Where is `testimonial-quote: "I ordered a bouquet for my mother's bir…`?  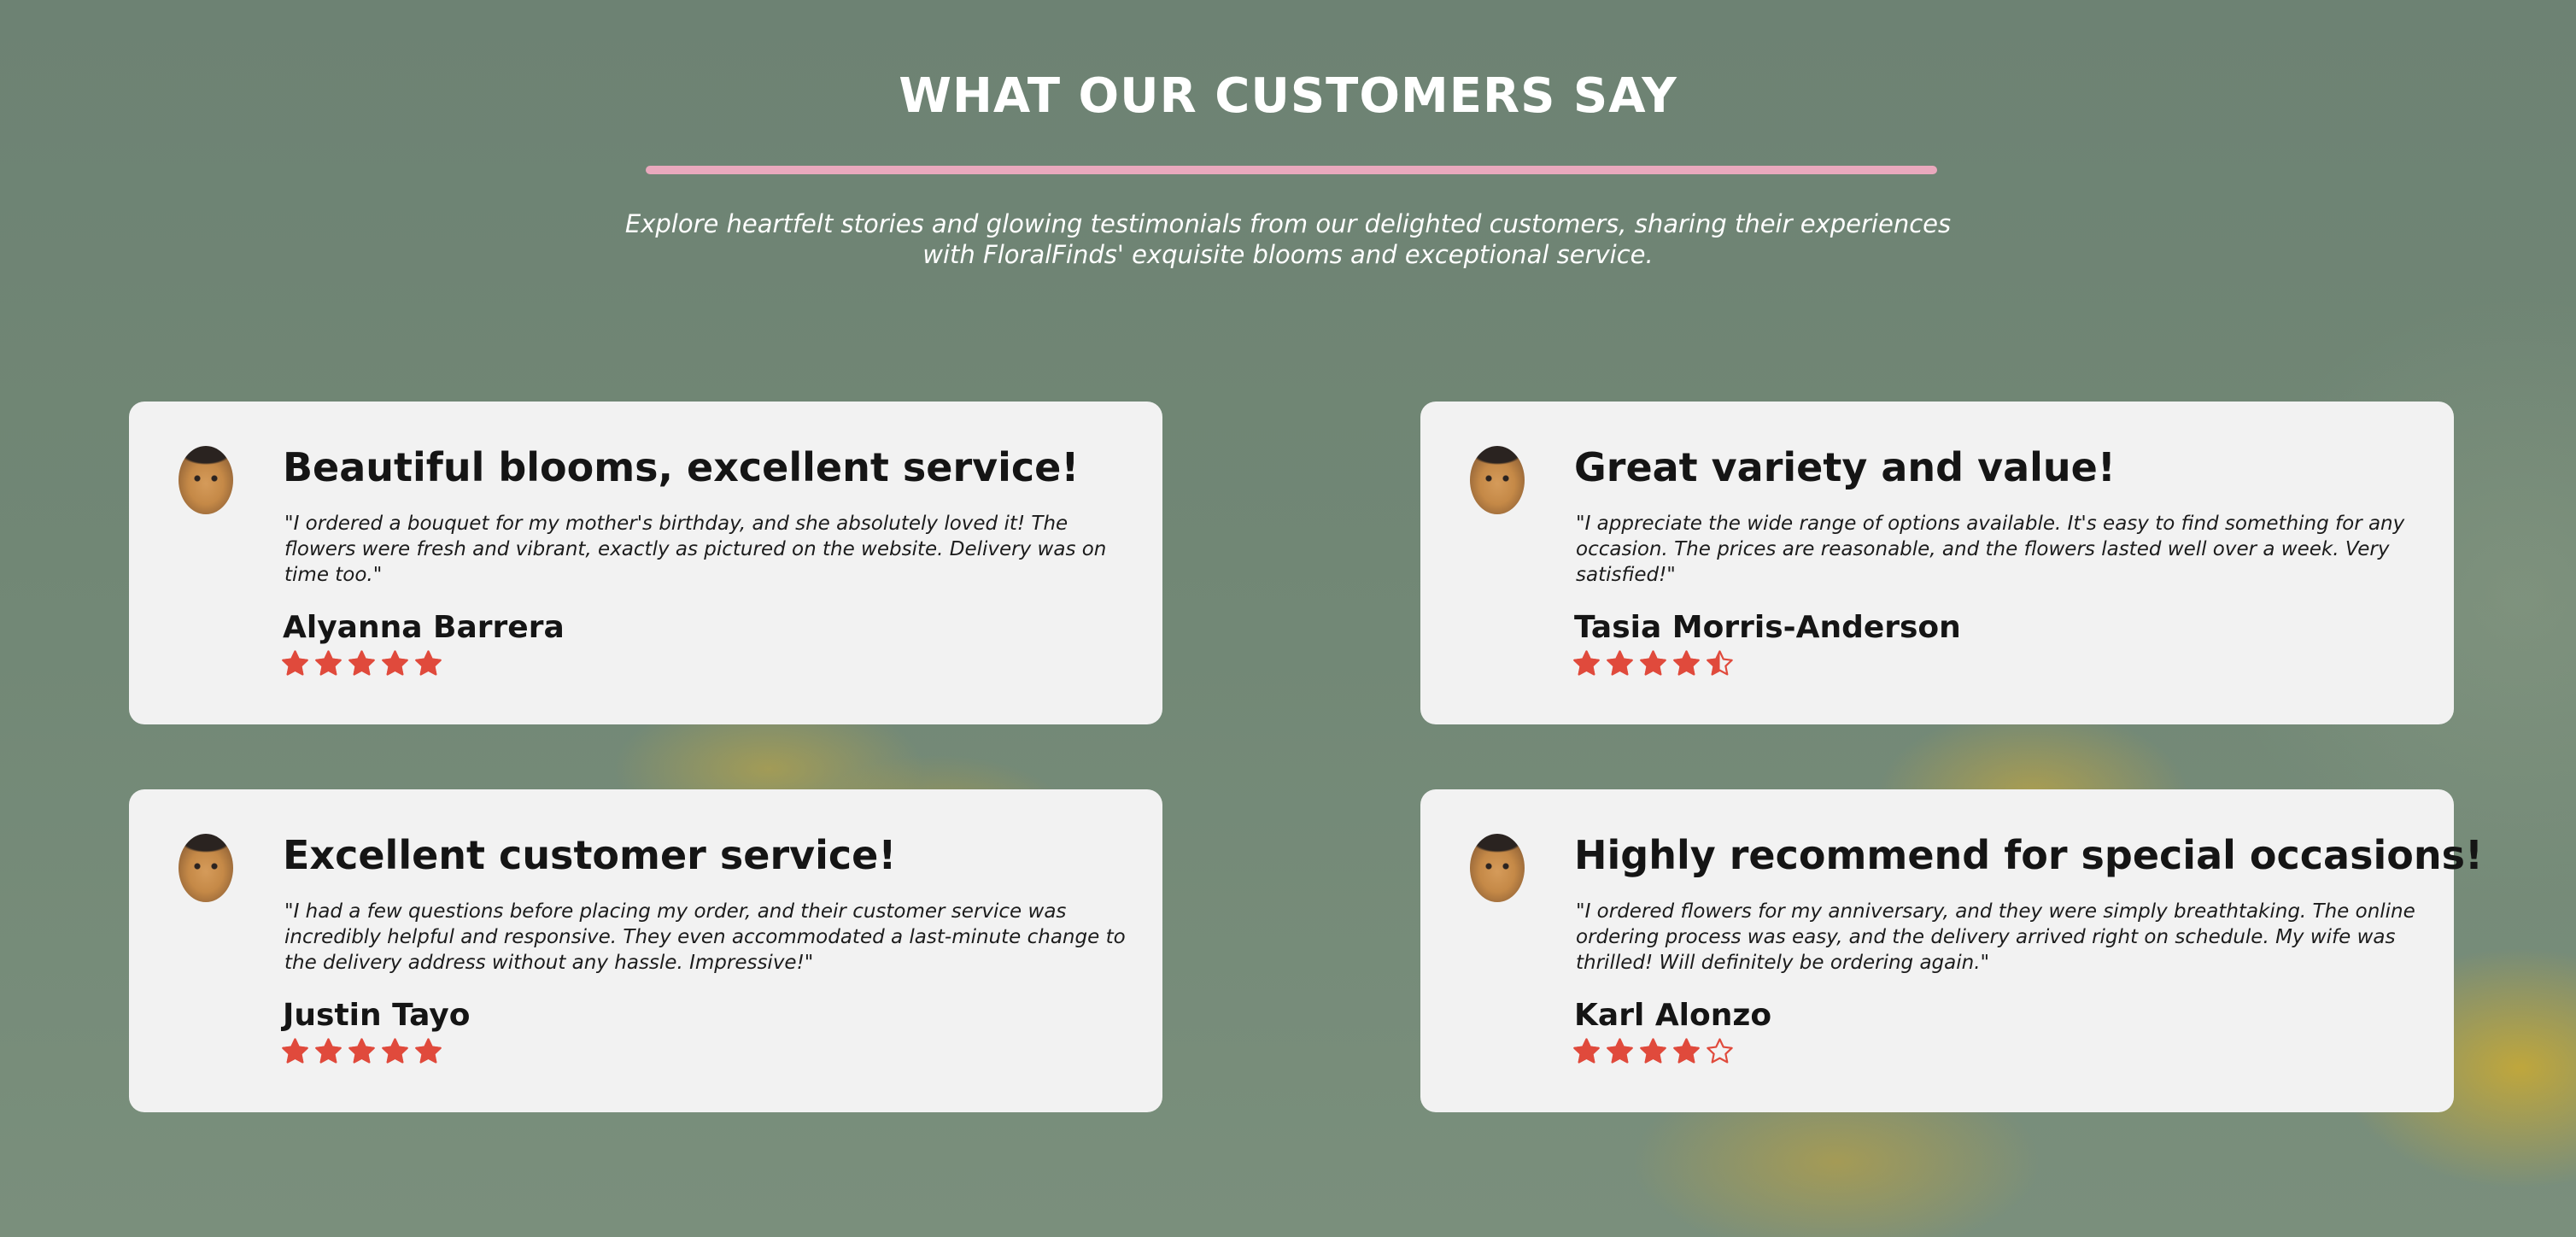 testimonial-quote: "I ordered a bouquet for my mother's bir… is located at coordinates (695, 550).